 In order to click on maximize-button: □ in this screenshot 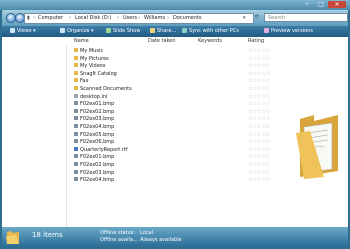, I will do `click(321, 4)`.